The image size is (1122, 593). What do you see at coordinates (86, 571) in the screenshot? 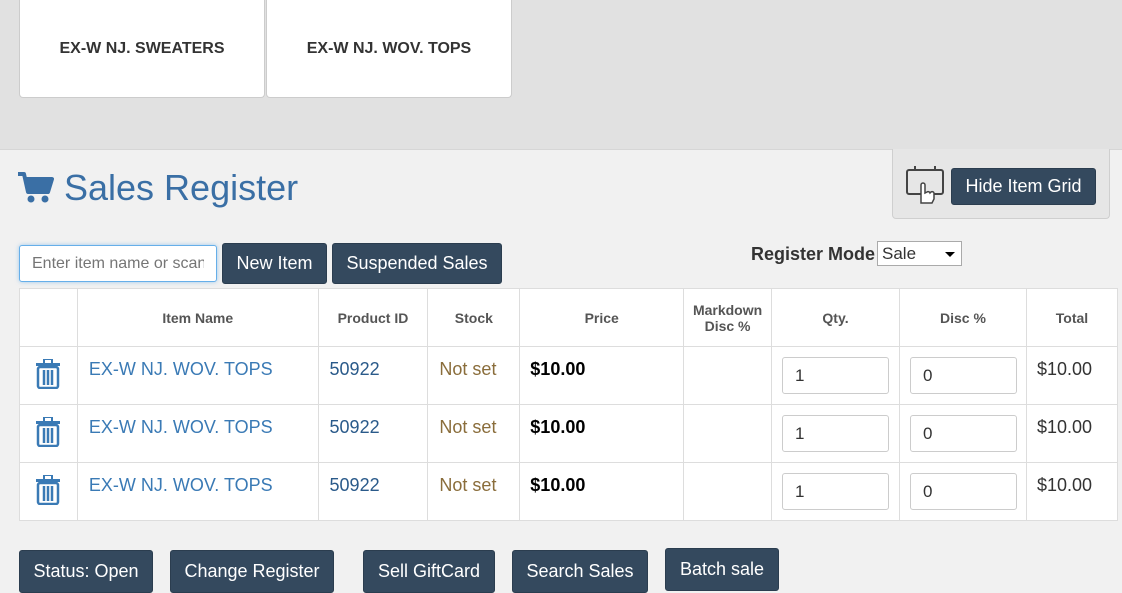
I see `status-open-button: Status: Open` at bounding box center [86, 571].